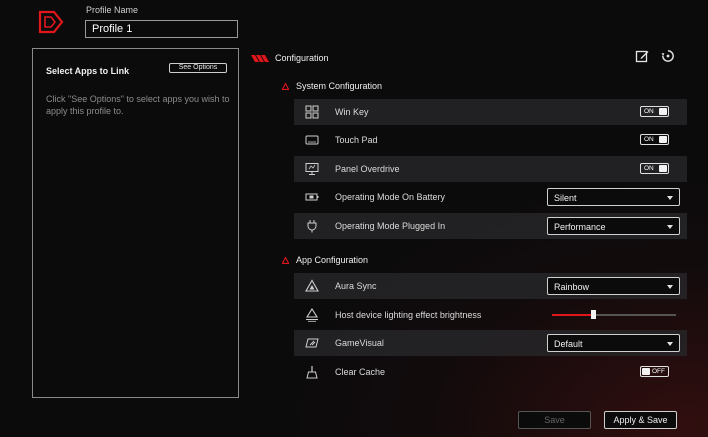 The image size is (708, 437). I want to click on panel-overdrive-label: Panel Overdrive, so click(367, 169).